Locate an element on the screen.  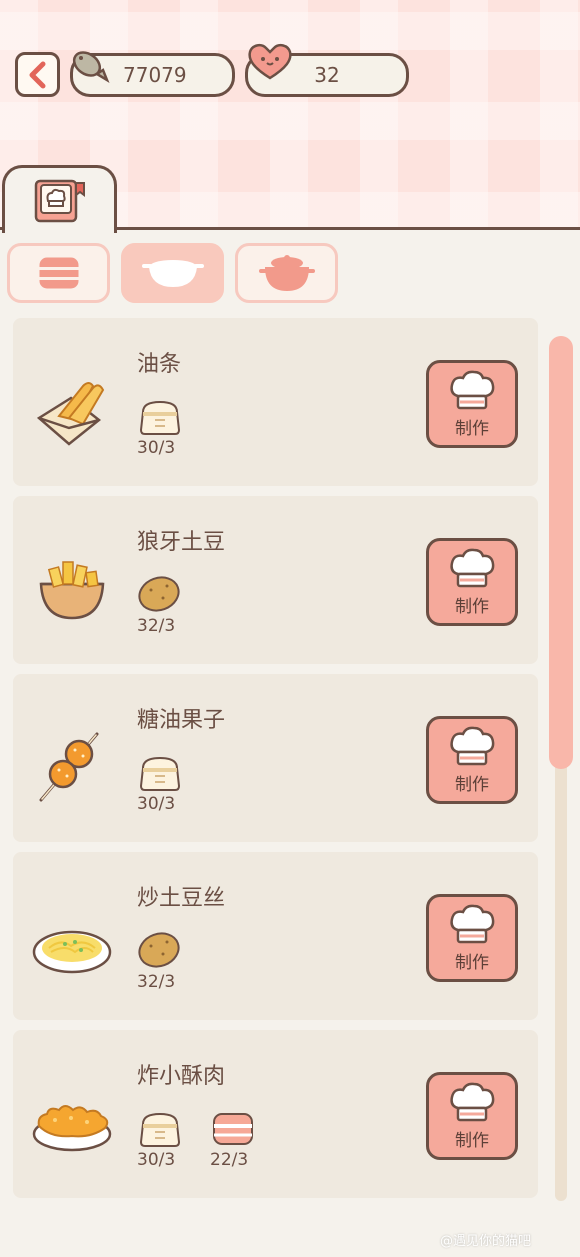
shredded-potato-icon is located at coordinates (72, 952).